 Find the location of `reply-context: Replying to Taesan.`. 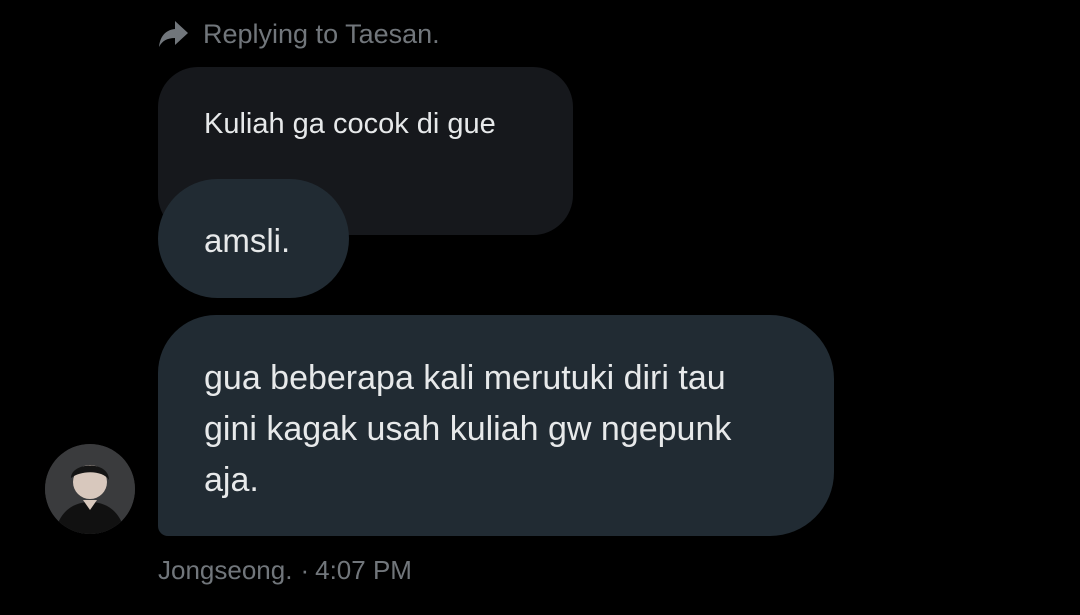

reply-context: Replying to Taesan. is located at coordinates (298, 34).